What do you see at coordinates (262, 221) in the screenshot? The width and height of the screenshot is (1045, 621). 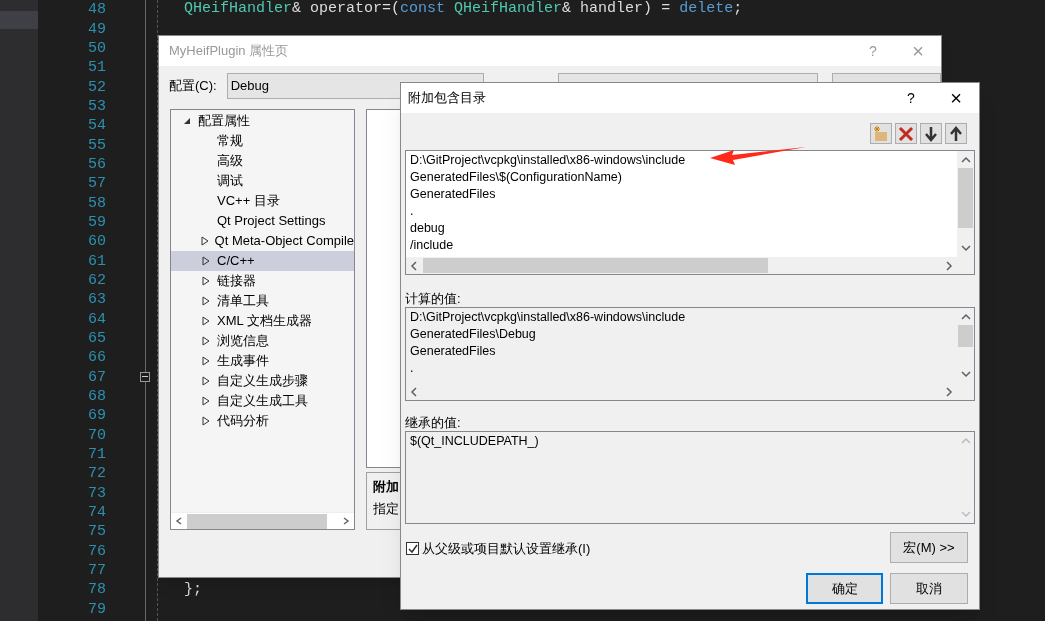 I see `tree-item: Qt Project Settings` at bounding box center [262, 221].